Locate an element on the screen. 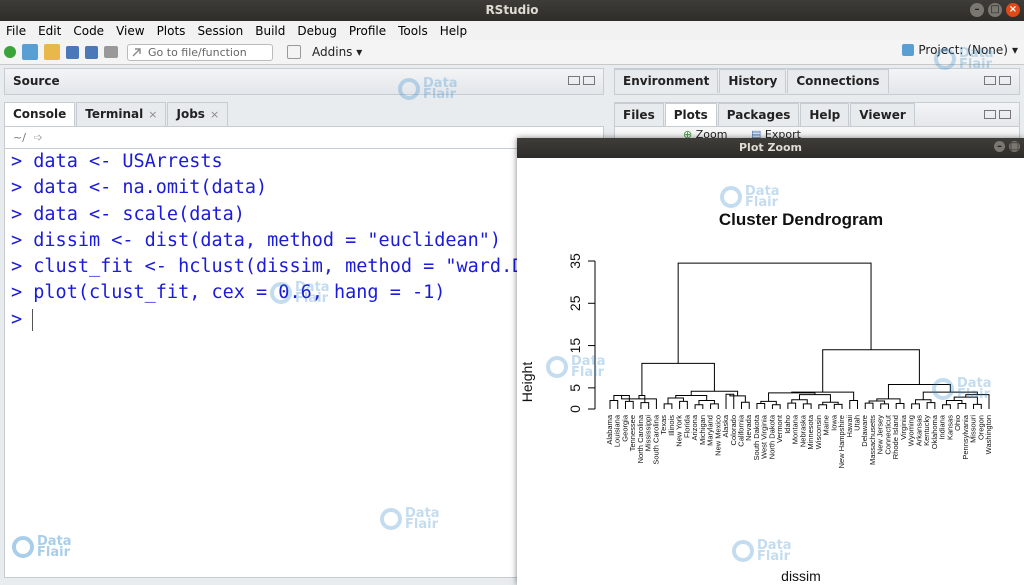  leaf-label: Washington is located at coordinates (988, 434).